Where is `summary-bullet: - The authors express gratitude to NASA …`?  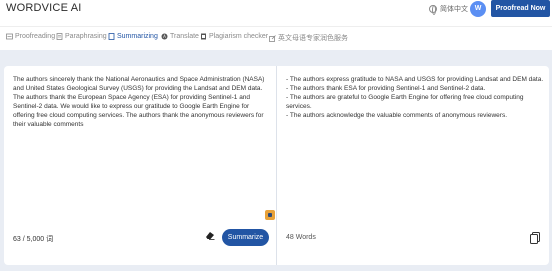 summary-bullet: - The authors express gratitude to NASA … is located at coordinates (415, 79).